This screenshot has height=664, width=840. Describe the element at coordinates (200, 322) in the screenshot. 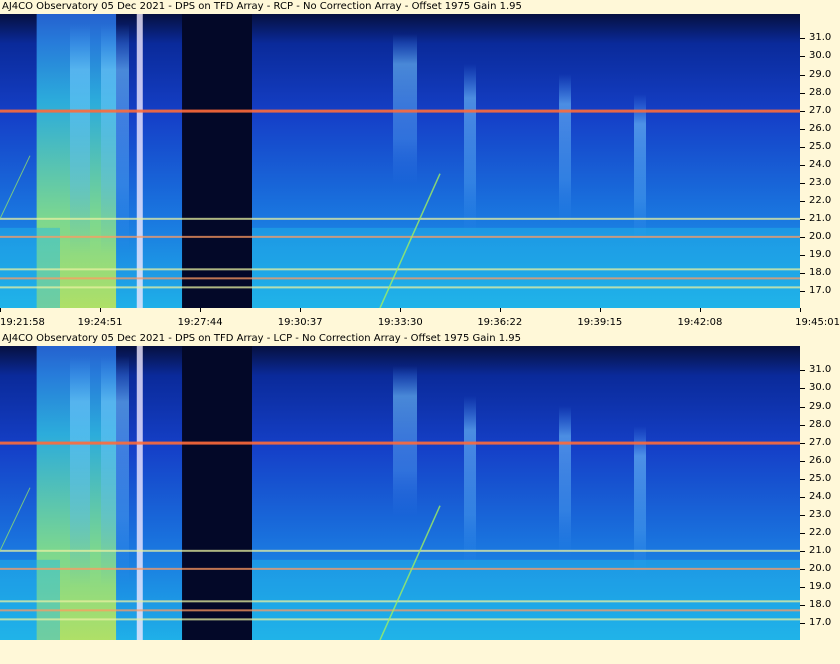

I see `x-tick-label: 19:27:44` at that location.